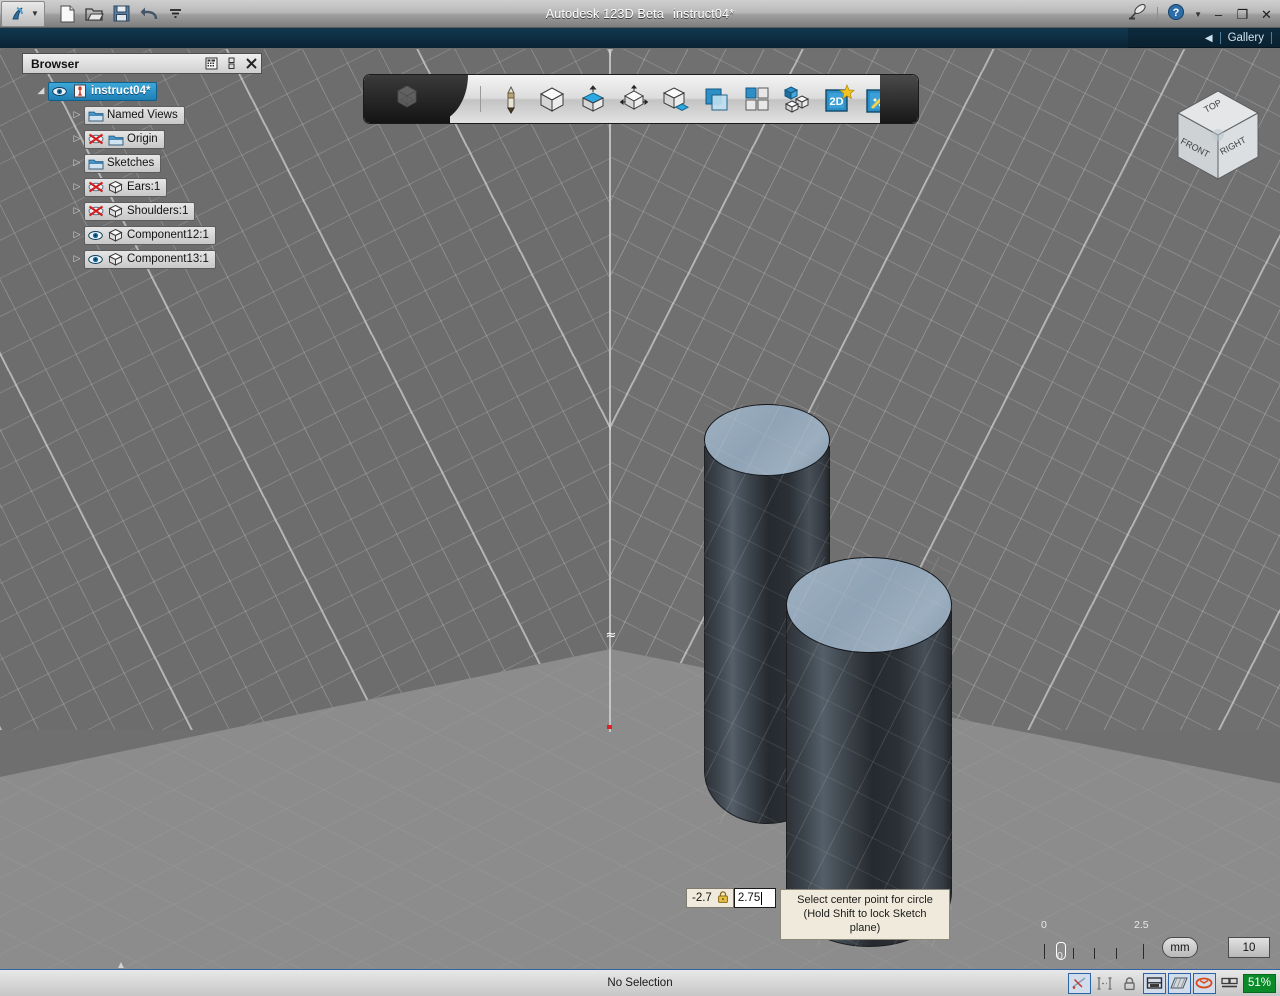 Image resolution: width=1280 pixels, height=996 pixels. I want to click on tree-node-component13: Component13:1, so click(150, 259).